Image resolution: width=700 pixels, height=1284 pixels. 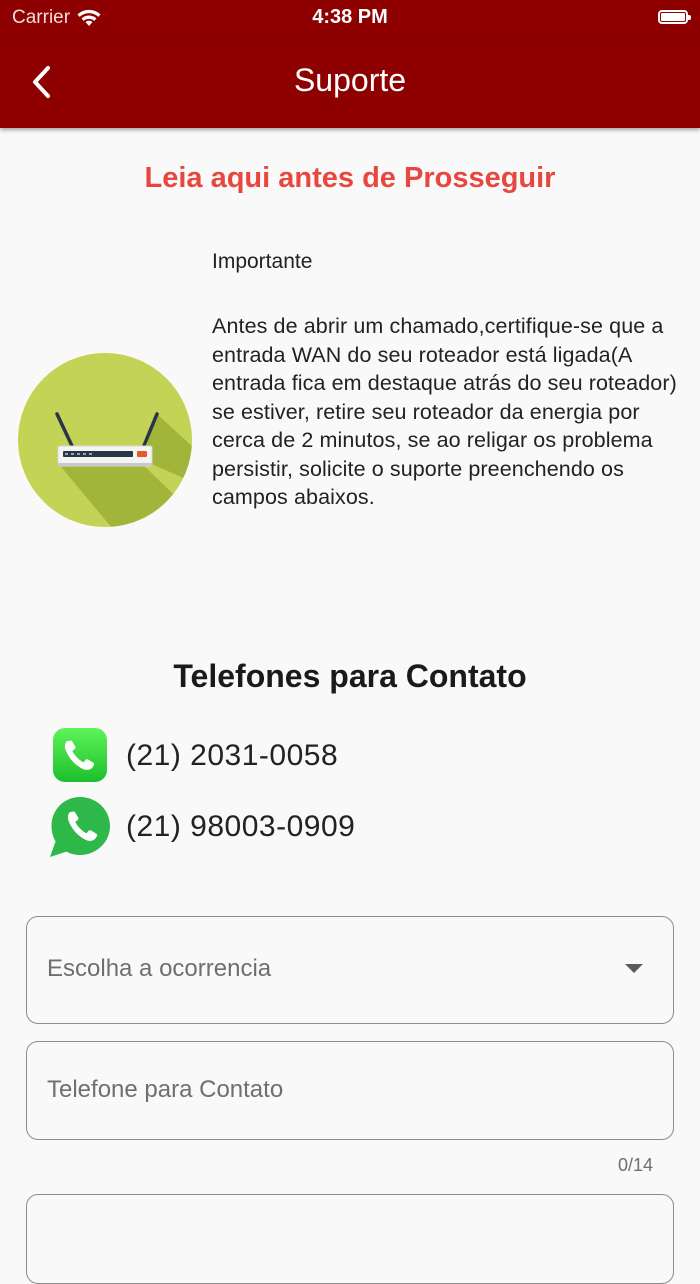 I want to click on contact-phone: (21) 2031-0058, so click(x=193, y=756).